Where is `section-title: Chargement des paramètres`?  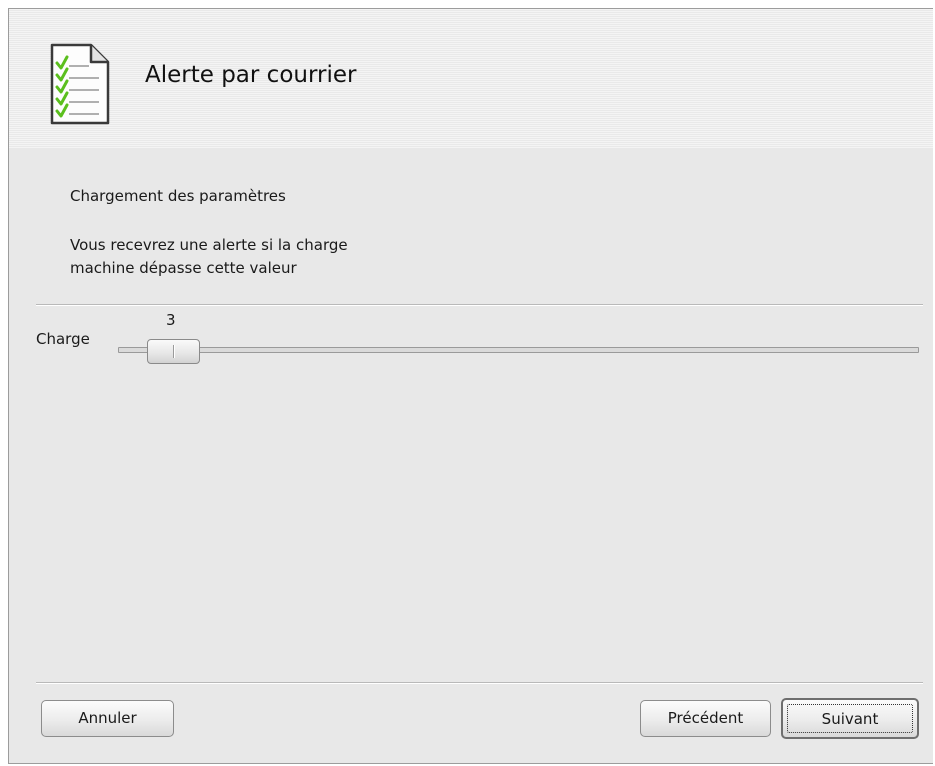
section-title: Chargement des paramètres is located at coordinates (178, 196).